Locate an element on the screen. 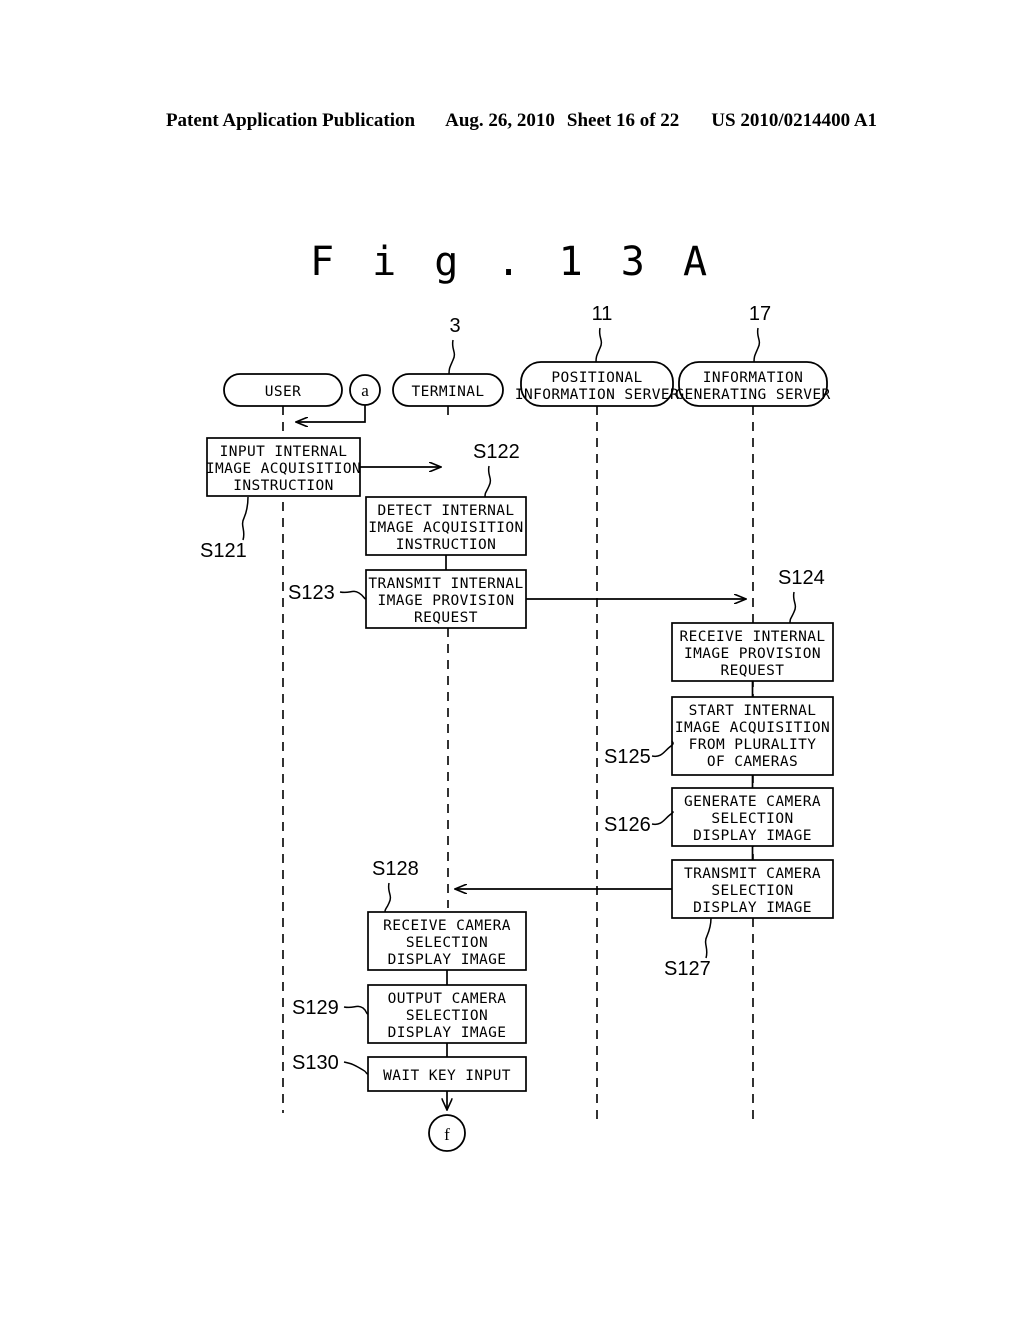  step-label-S127: S127 is located at coordinates (688, 948).